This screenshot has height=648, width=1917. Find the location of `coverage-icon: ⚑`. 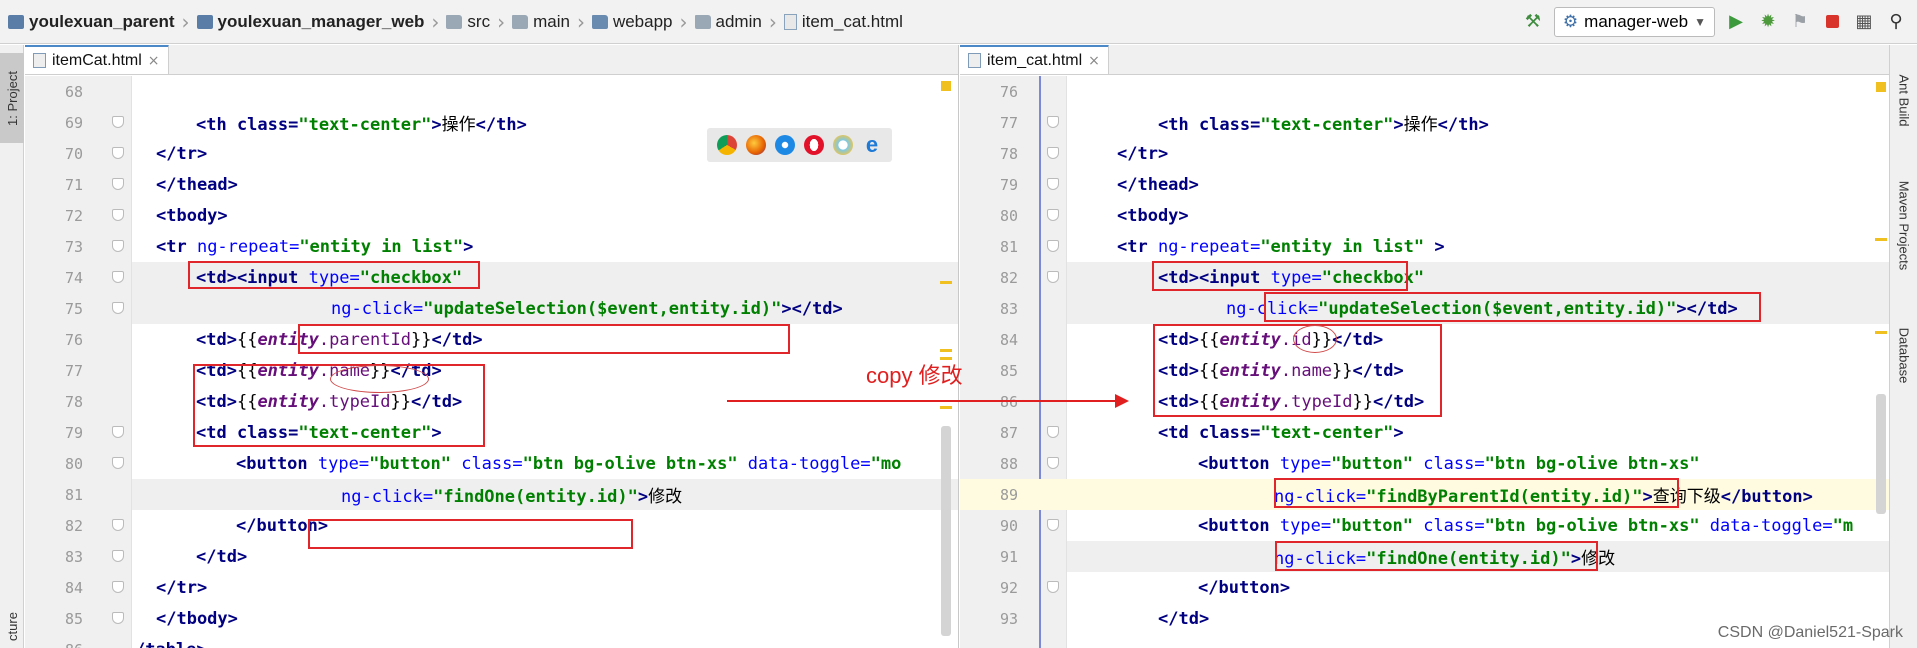

coverage-icon: ⚑ is located at coordinates (1800, 22).